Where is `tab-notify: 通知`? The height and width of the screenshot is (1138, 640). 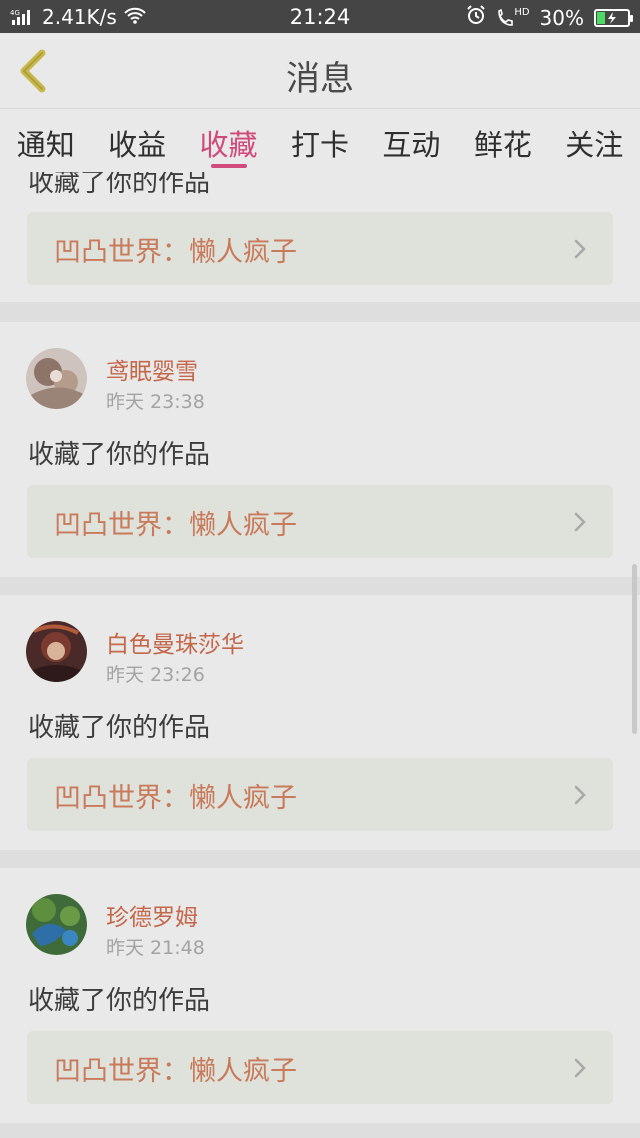 tab-notify: 通知 is located at coordinates (45, 141).